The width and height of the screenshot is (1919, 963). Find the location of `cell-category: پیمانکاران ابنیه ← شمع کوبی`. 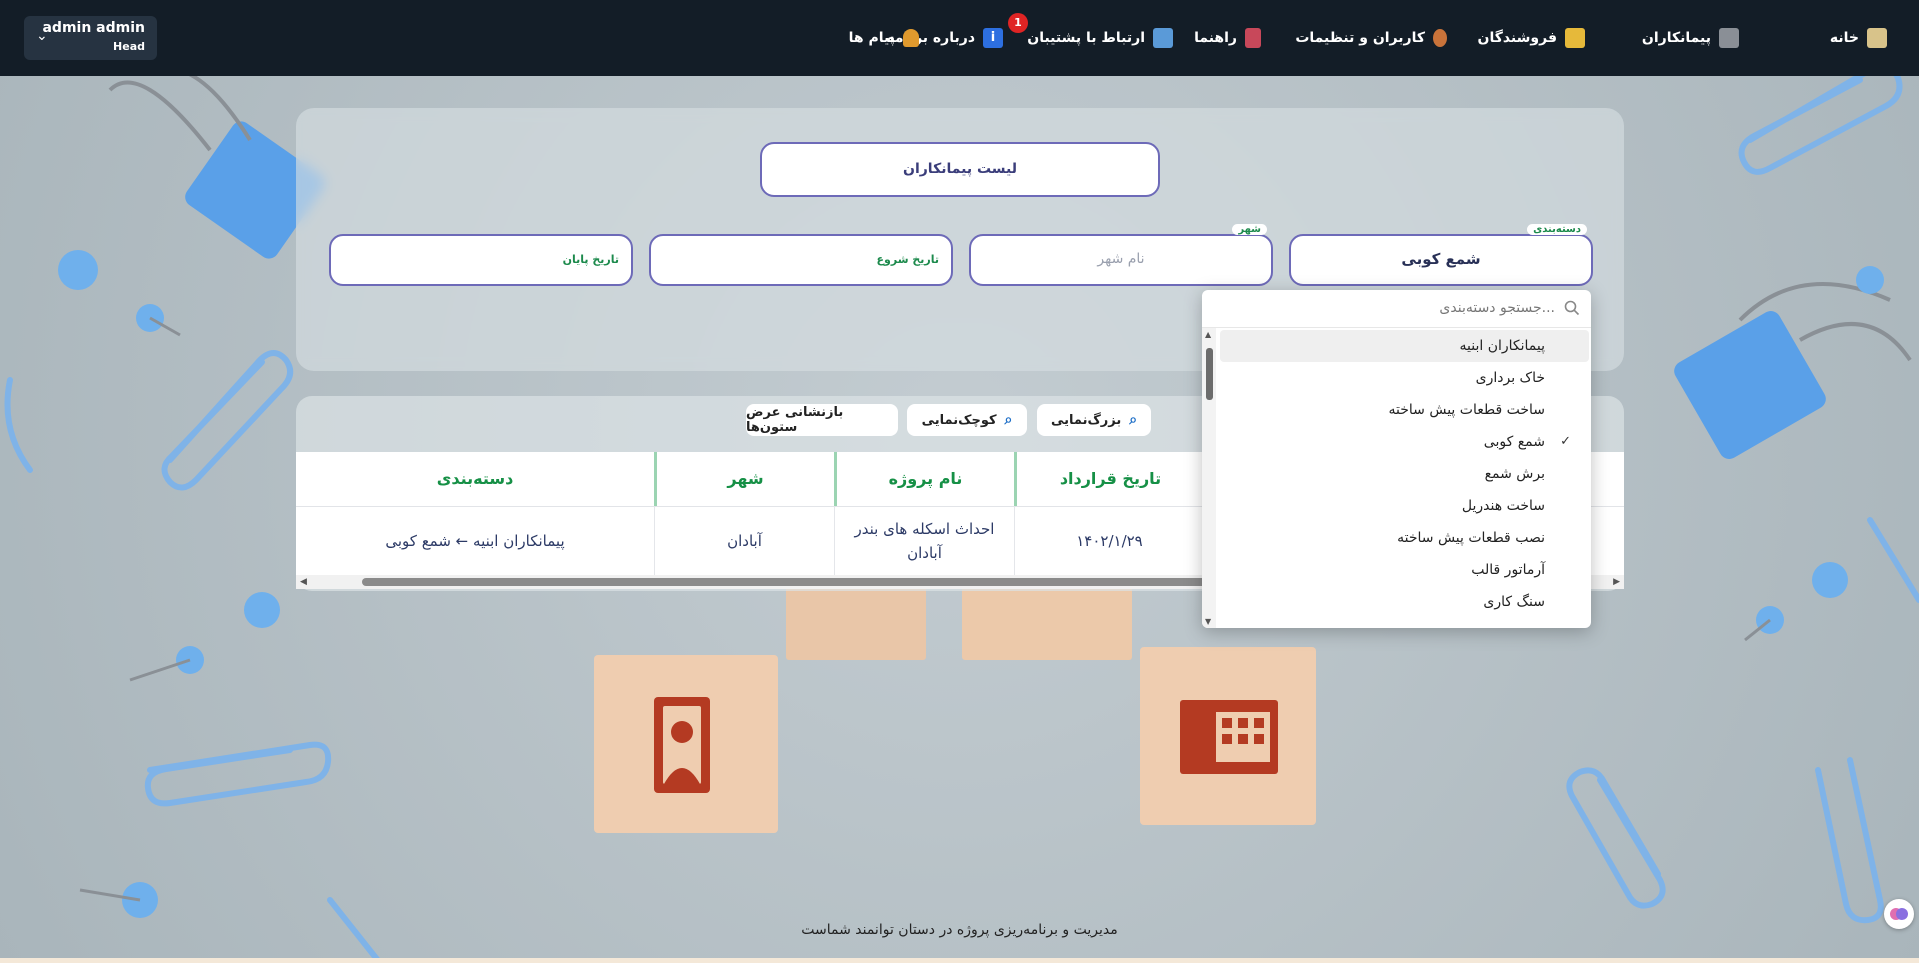

cell-category: پیمانکاران ابنیه ← شمع کوبی is located at coordinates (475, 541).